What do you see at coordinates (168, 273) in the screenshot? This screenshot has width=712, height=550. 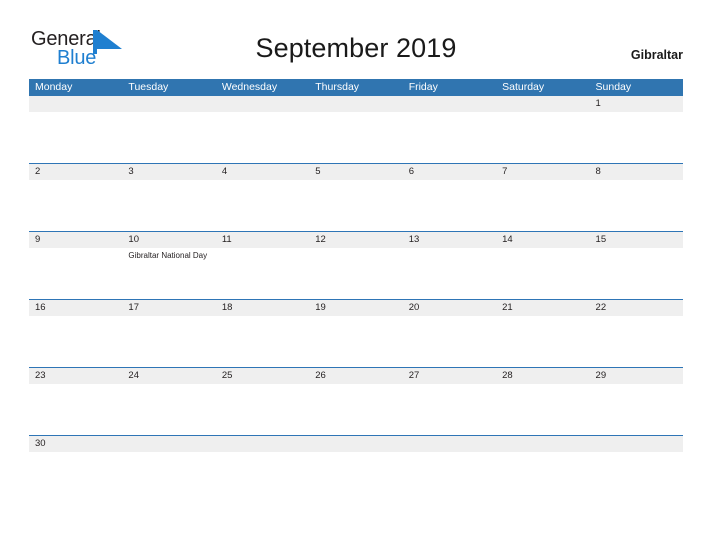 I see `day-cell: Gibraltar National Day` at bounding box center [168, 273].